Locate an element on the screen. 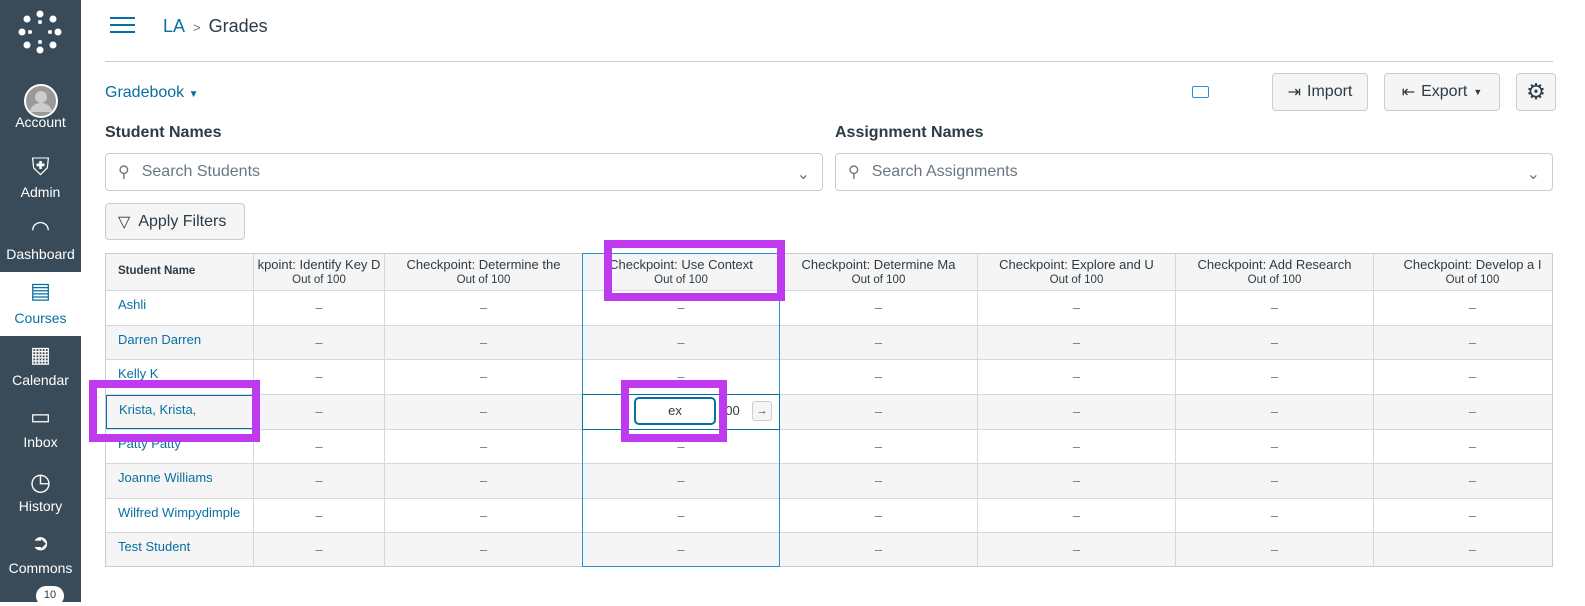 The width and height of the screenshot is (1585, 606). nav-history: ◷ History is located at coordinates (40, 495).